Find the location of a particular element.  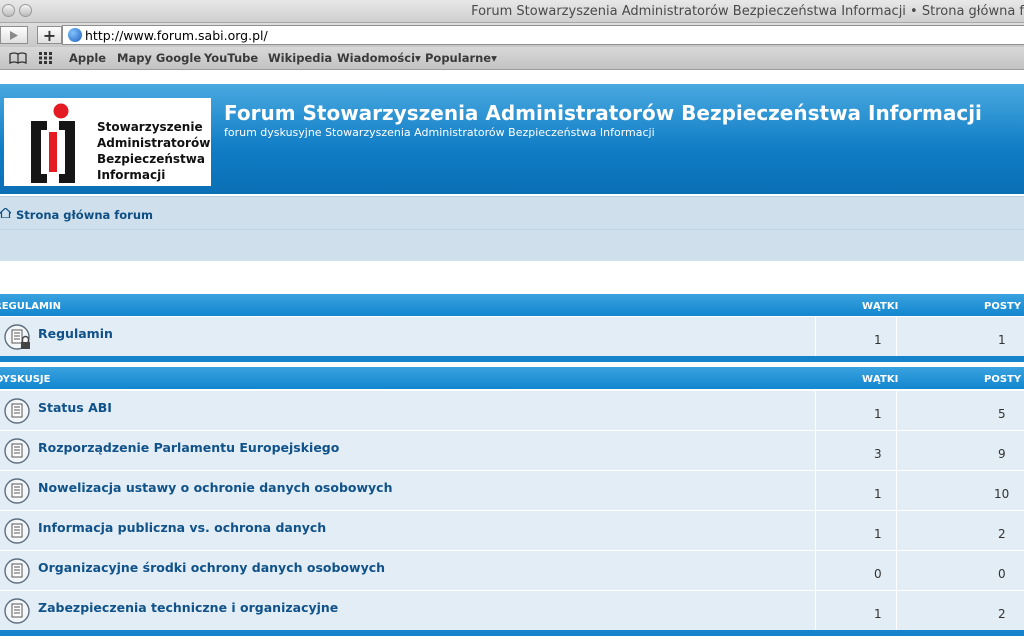

topics-cell: 0 is located at coordinates (855, 570).